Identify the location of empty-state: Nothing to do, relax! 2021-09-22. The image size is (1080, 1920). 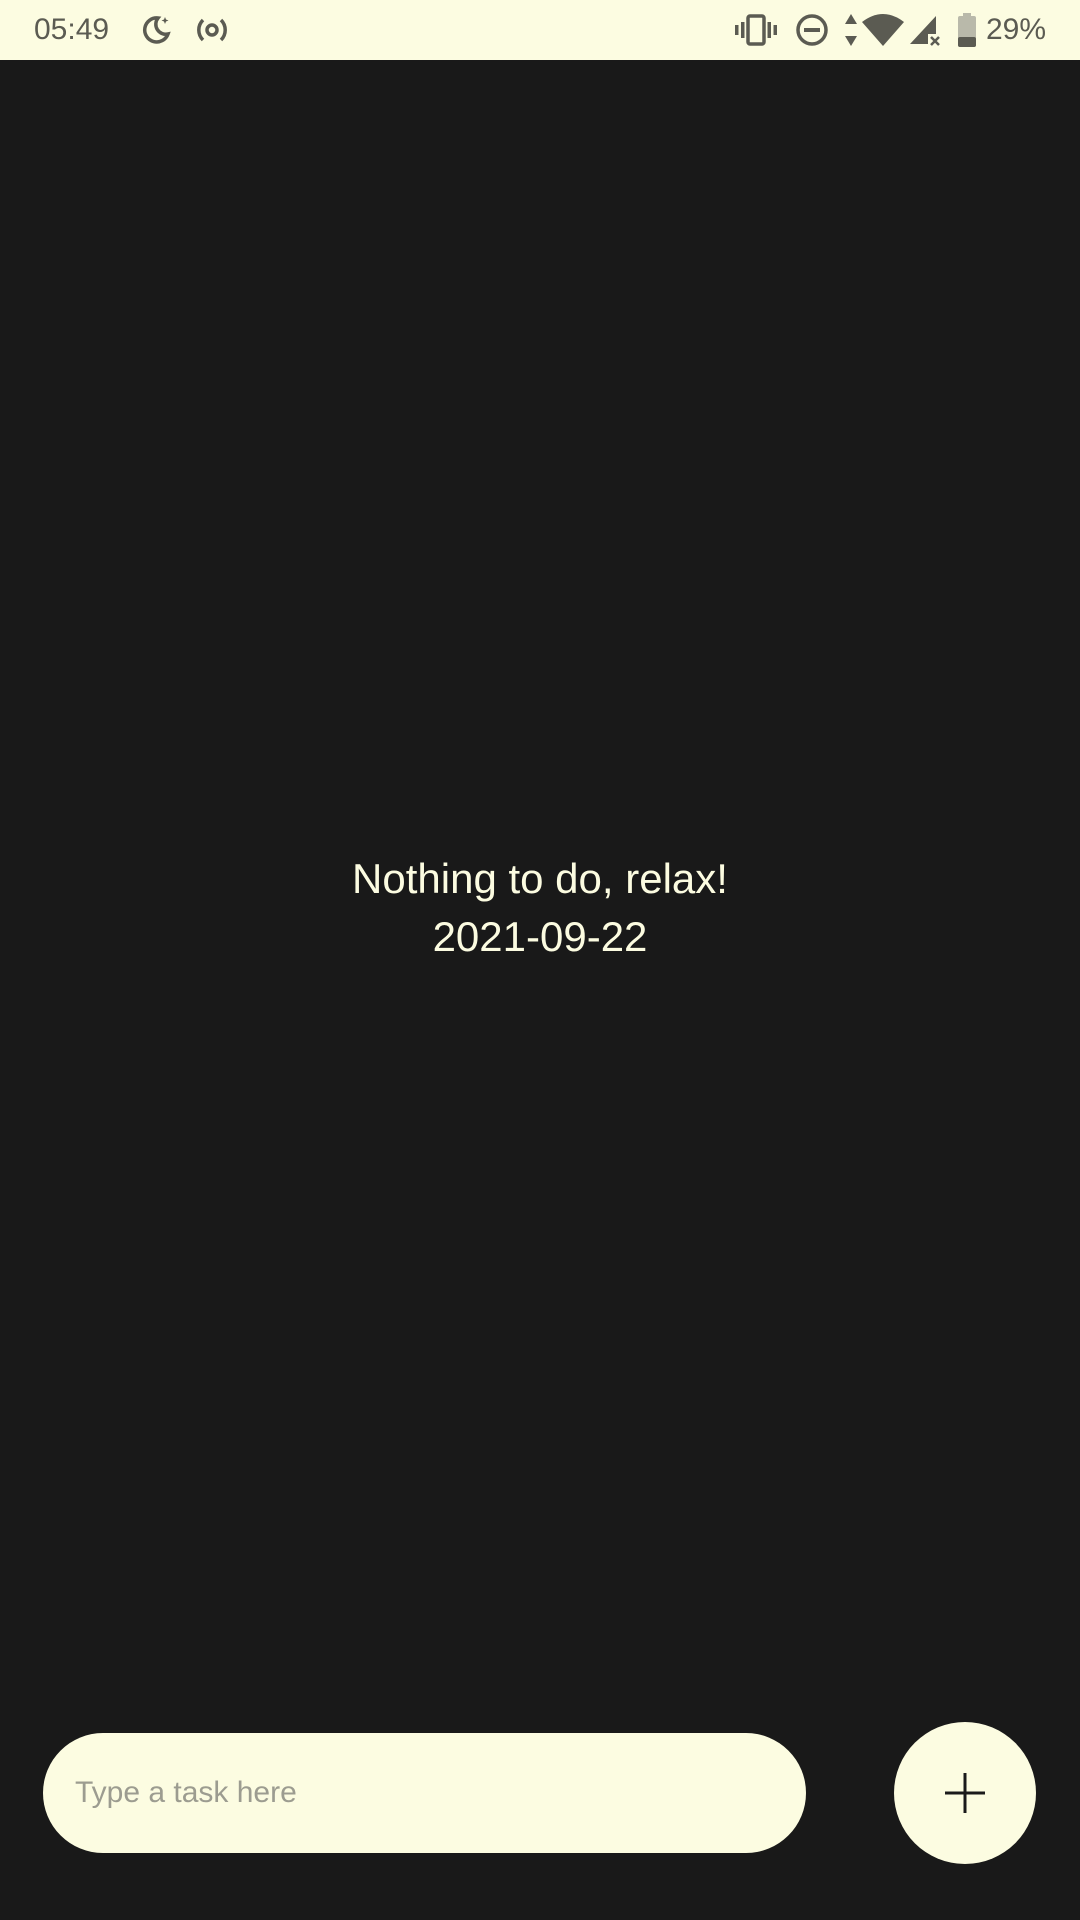
(540, 908).